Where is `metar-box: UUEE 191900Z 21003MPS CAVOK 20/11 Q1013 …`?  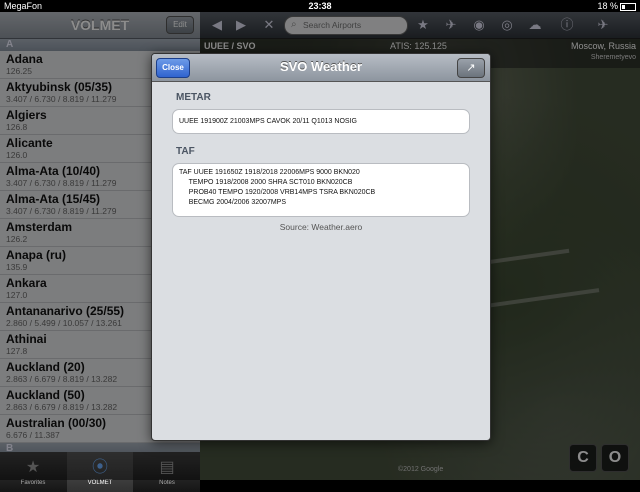 metar-box: UUEE 191900Z 21003MPS CAVOK 20/11 Q1013 … is located at coordinates (321, 121).